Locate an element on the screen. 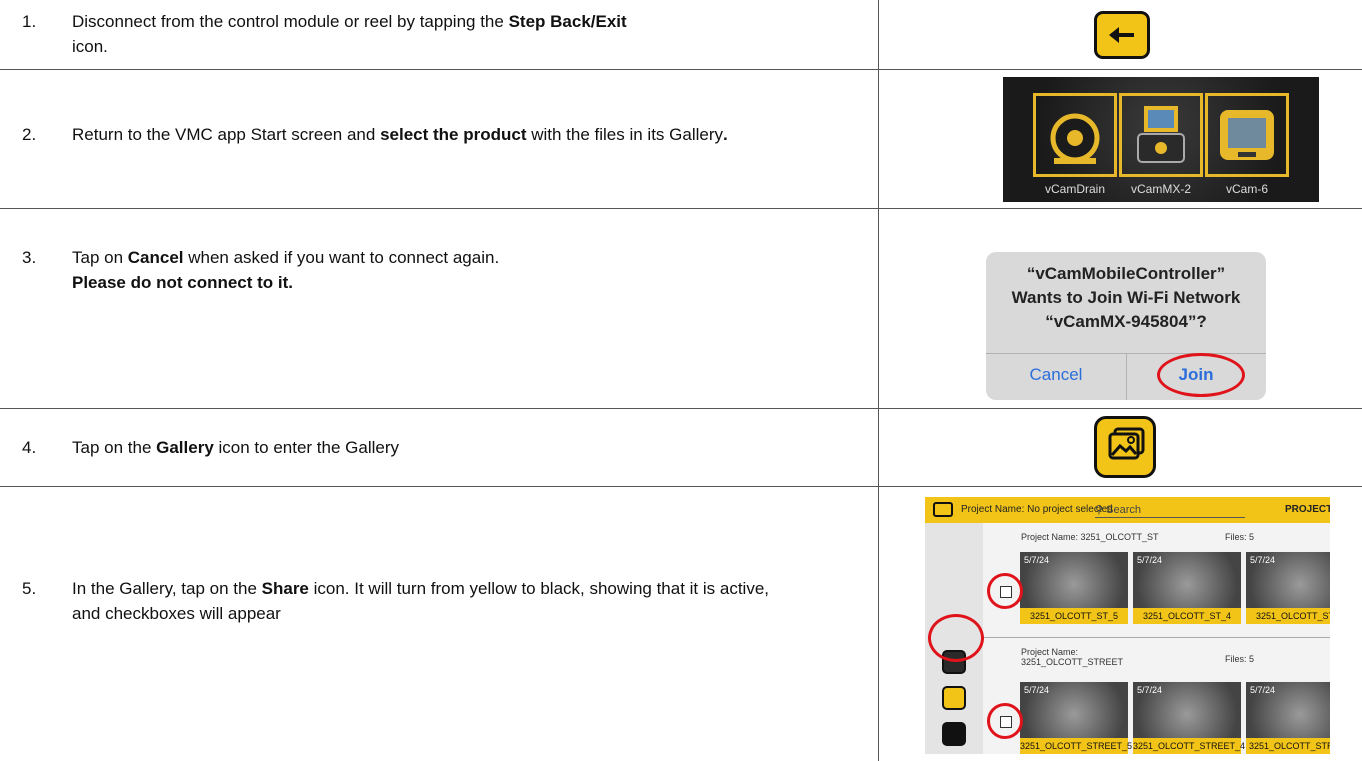 The image size is (1362, 761). highlight-circle-join is located at coordinates (1201, 375).